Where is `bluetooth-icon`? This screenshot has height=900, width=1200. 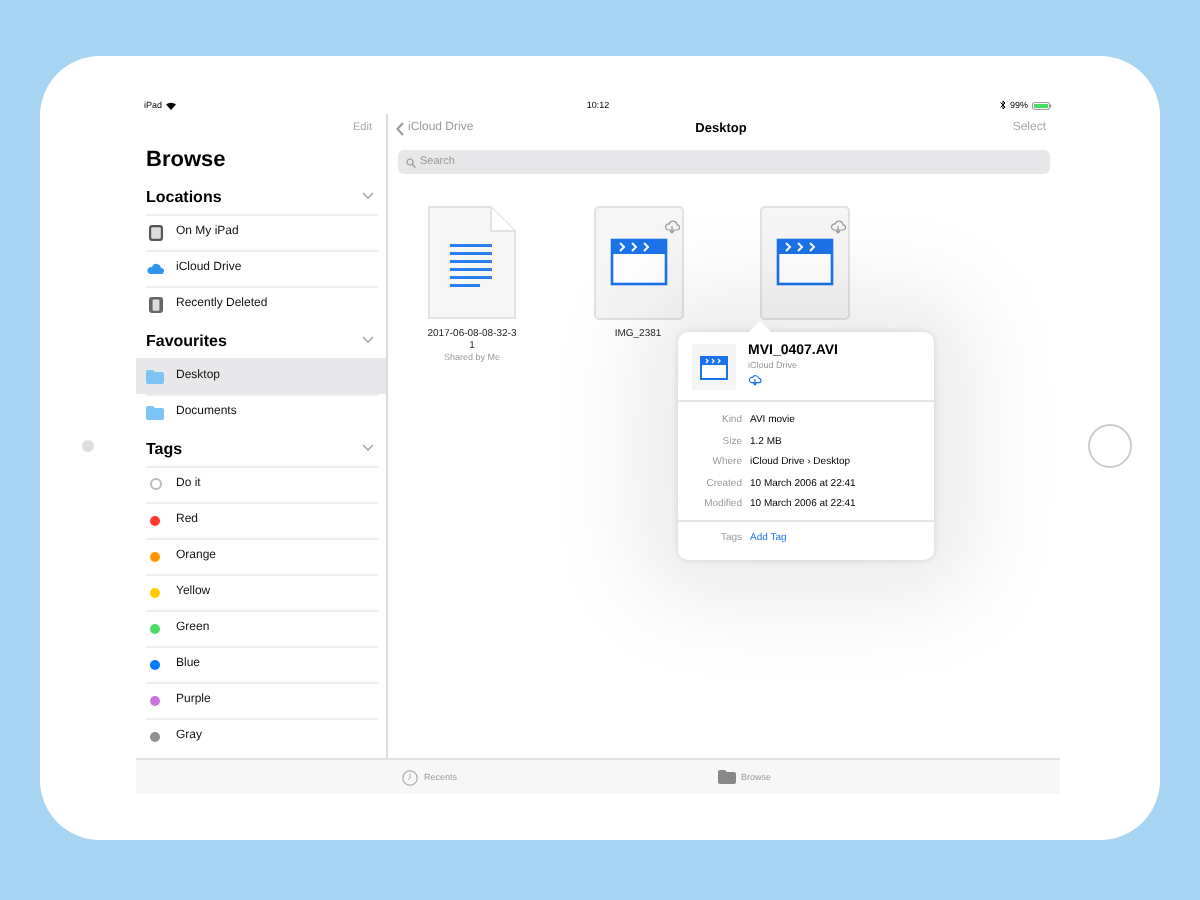 bluetooth-icon is located at coordinates (1002, 105).